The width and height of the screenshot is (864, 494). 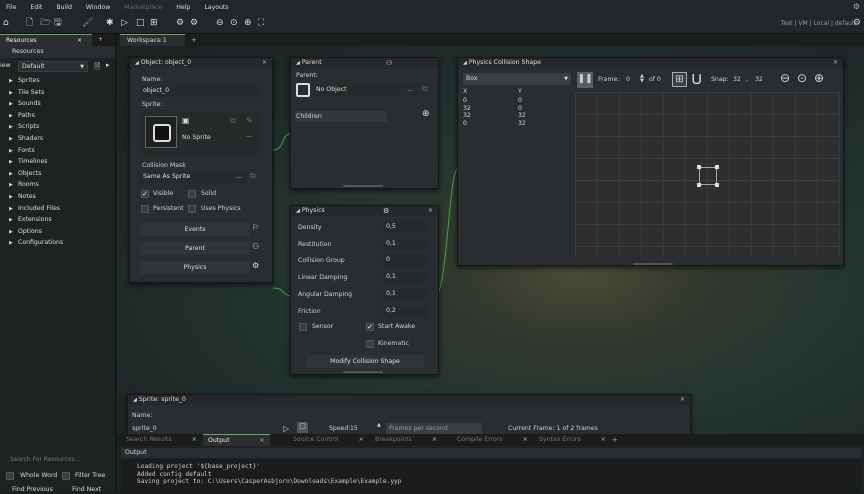 What do you see at coordinates (183, 7) in the screenshot?
I see `menu-help: Help` at bounding box center [183, 7].